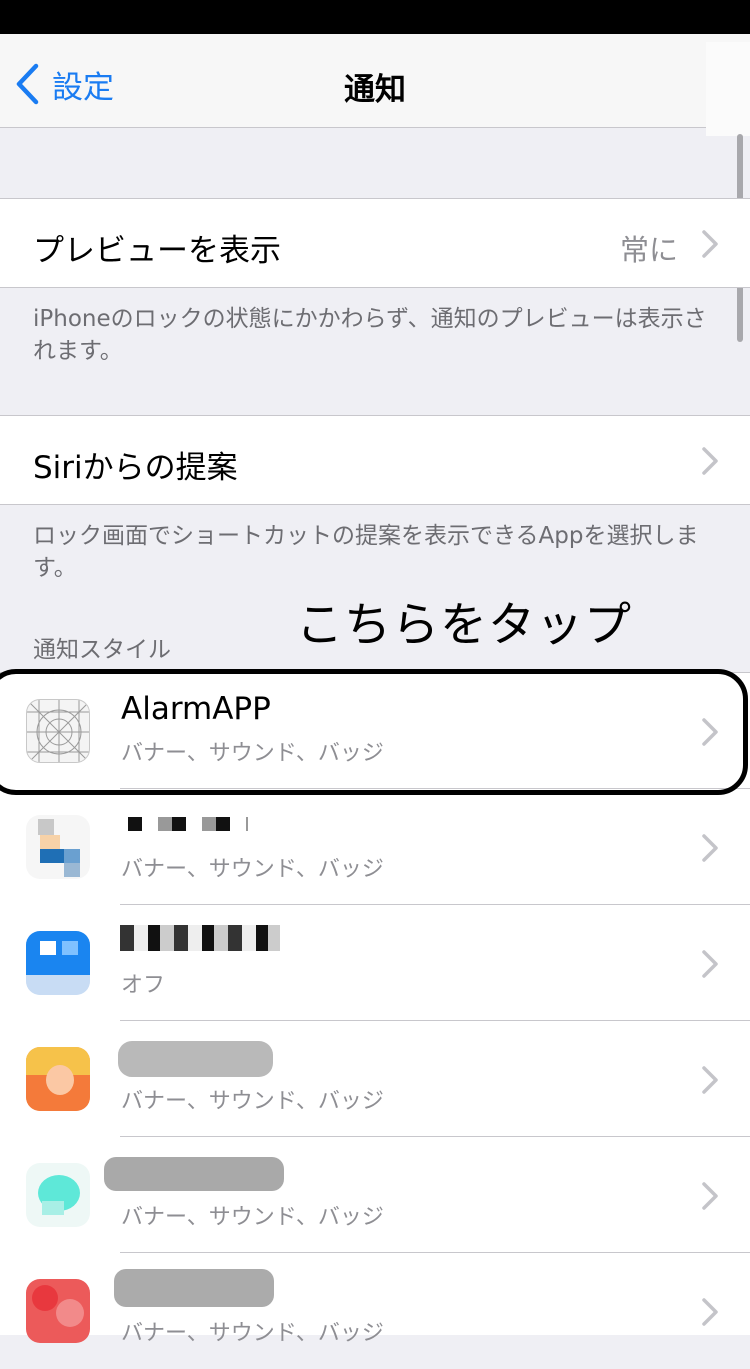 The image size is (750, 1369). Describe the element at coordinates (464, 625) in the screenshot. I see `tap-here-annotation: こちらをタップ` at that location.